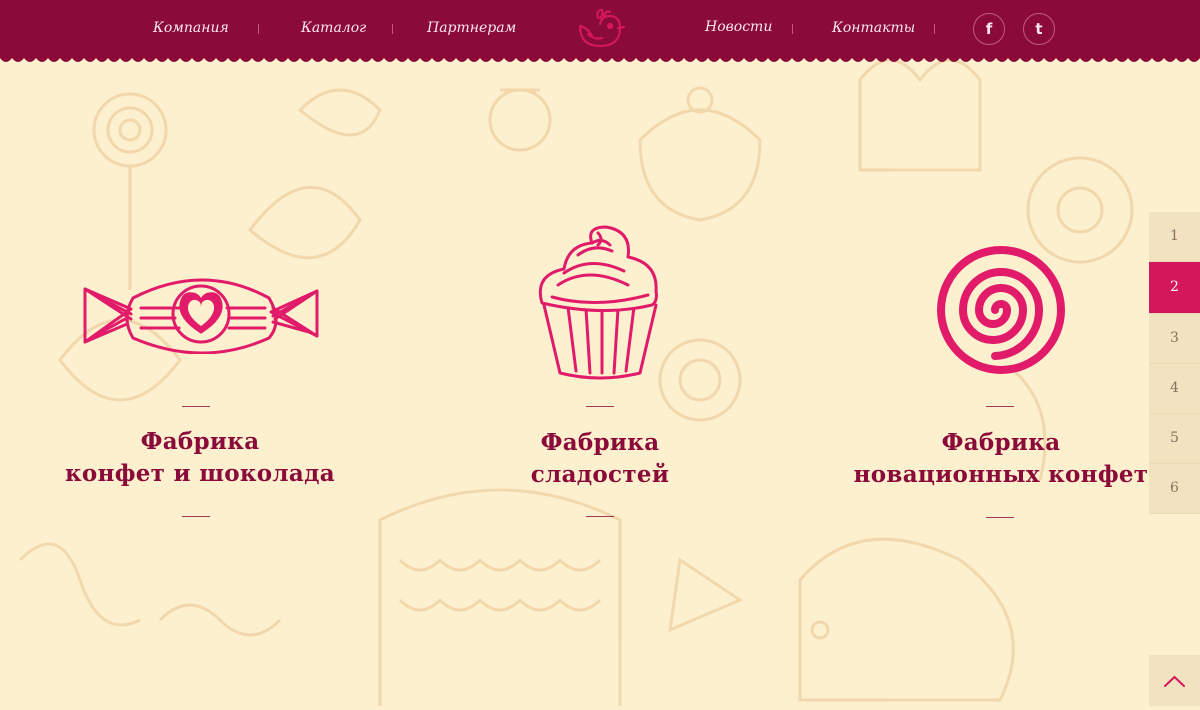  I want to click on cupcake-icon, so click(598, 302).